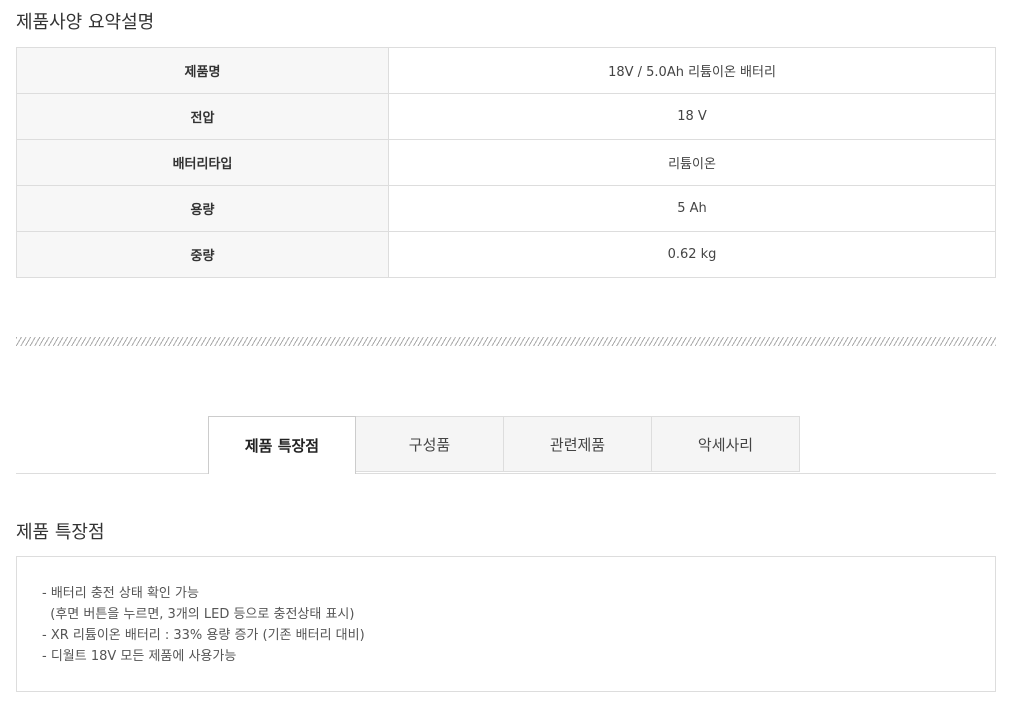 This screenshot has width=1022, height=710. What do you see at coordinates (202, 162) in the screenshot?
I see `spec-label: 배터리타입` at bounding box center [202, 162].